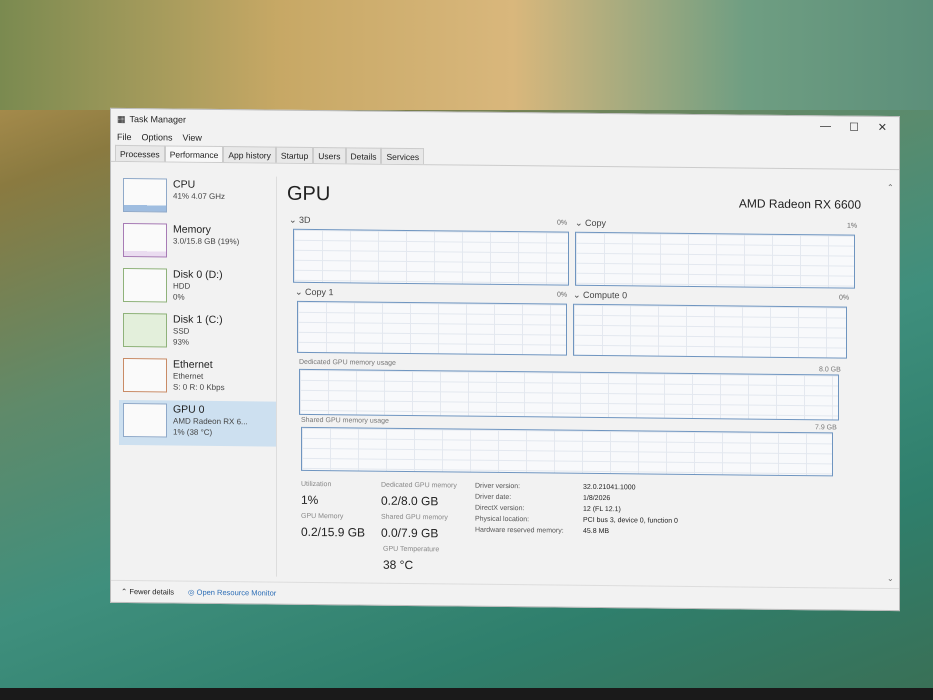 This screenshot has height=700, width=933. What do you see at coordinates (194, 154) in the screenshot?
I see `tab-performance: Performance` at bounding box center [194, 154].